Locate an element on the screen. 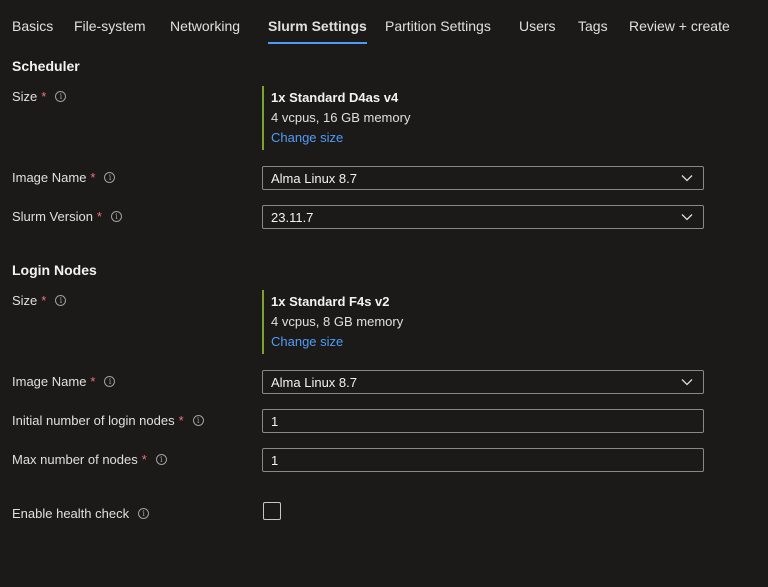 The image size is (768, 587). scheduler-image-label: Image Name * i is located at coordinates (64, 177).